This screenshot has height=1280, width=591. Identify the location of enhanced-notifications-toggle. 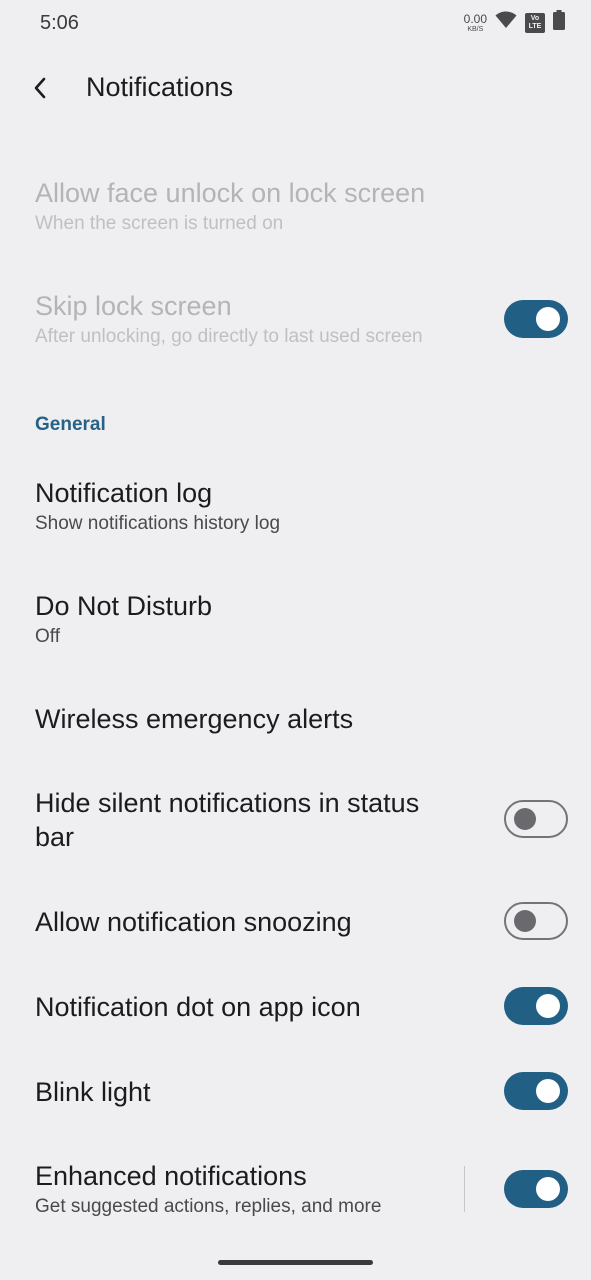
(536, 1189).